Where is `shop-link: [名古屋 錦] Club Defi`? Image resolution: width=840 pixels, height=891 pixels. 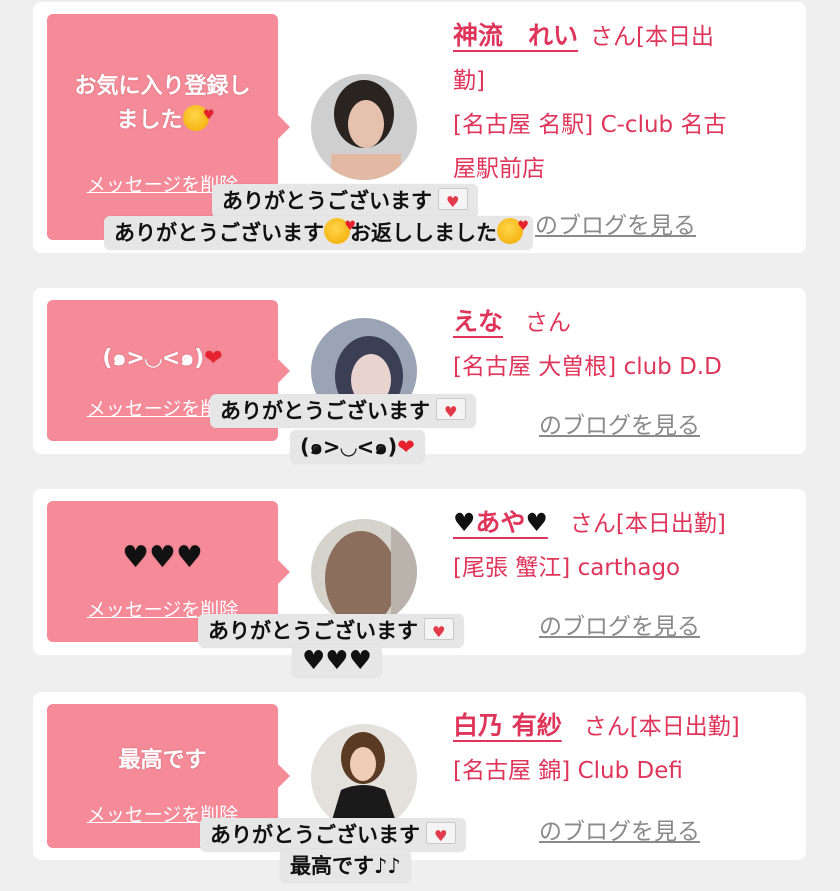 shop-link: [名古屋 錦] Club Defi is located at coordinates (568, 771).